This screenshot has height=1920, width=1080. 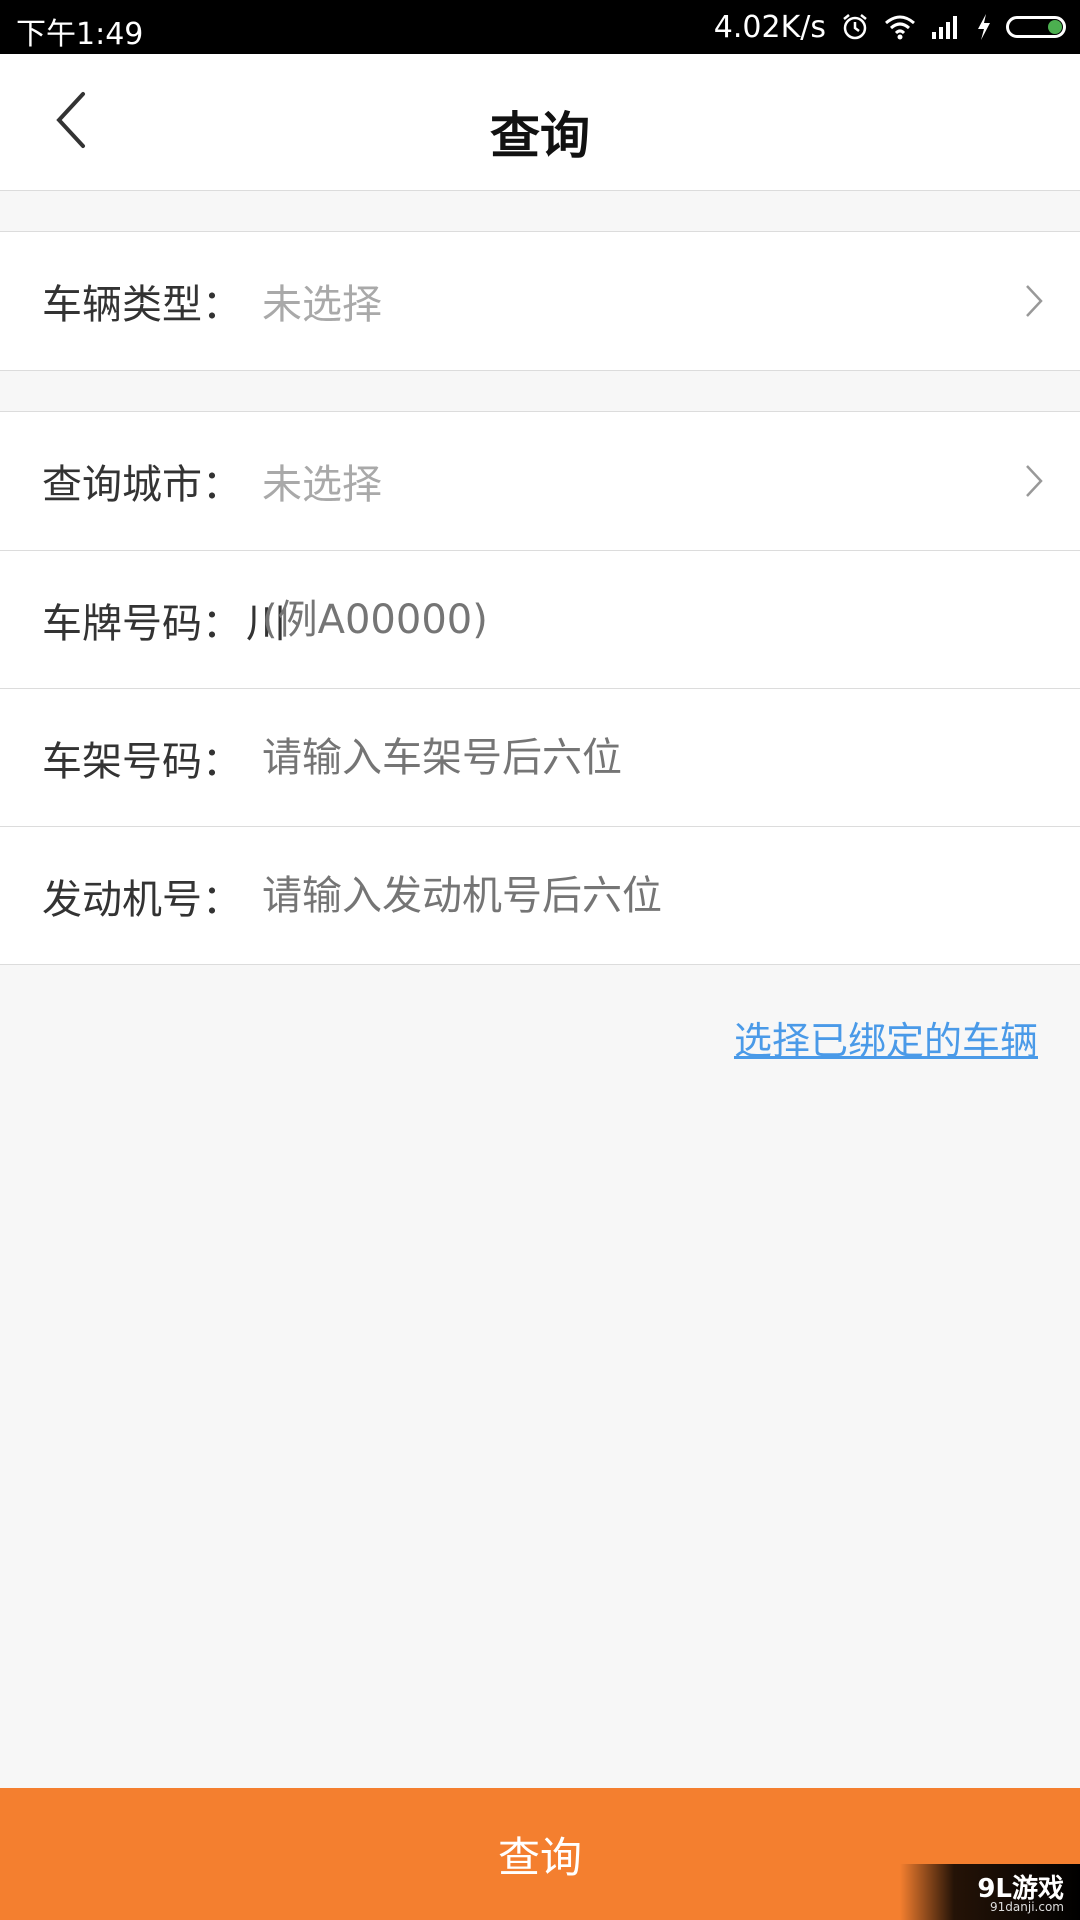 I want to click on status-icons: 4.02K/s, so click(x=890, y=27).